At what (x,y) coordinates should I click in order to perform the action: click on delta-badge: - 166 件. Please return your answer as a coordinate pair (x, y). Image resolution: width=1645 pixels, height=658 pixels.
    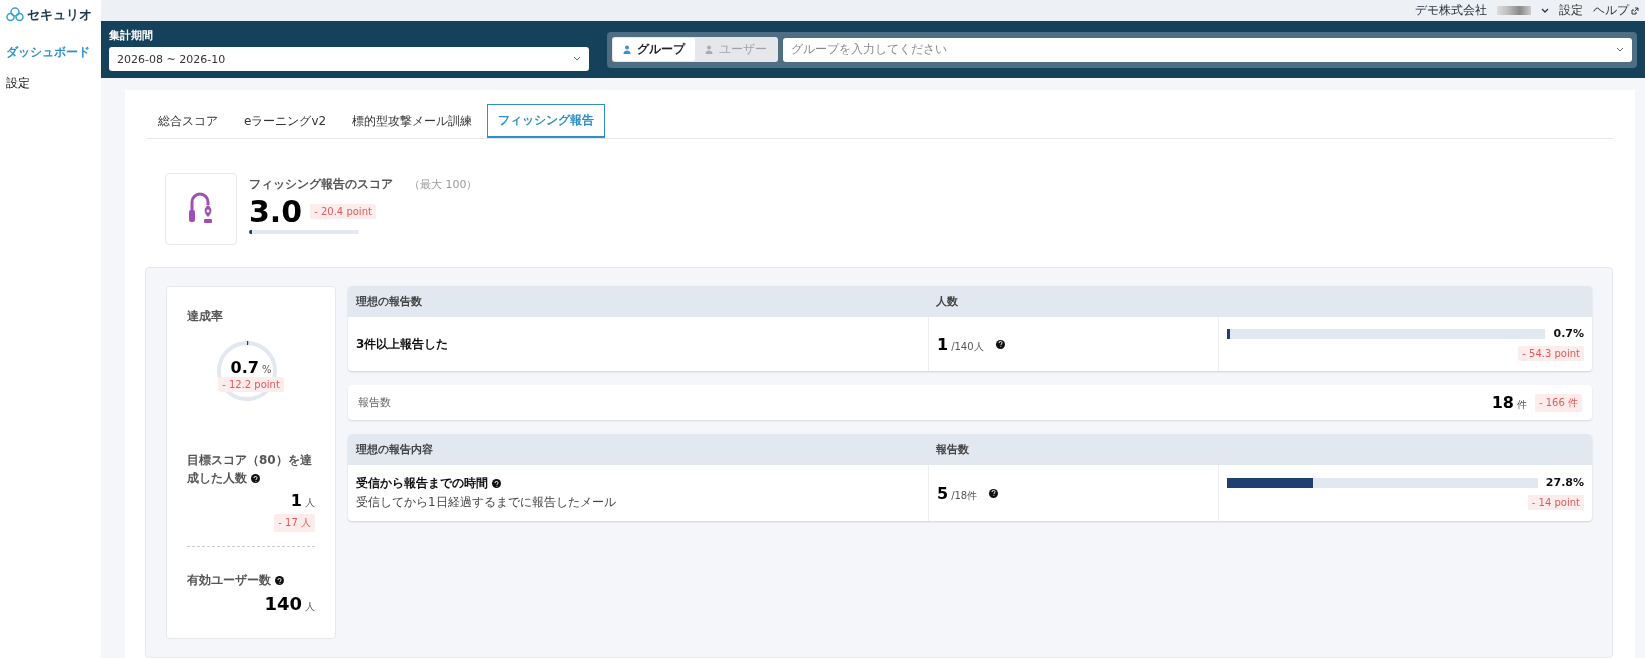
    Looking at the image, I should click on (1558, 402).